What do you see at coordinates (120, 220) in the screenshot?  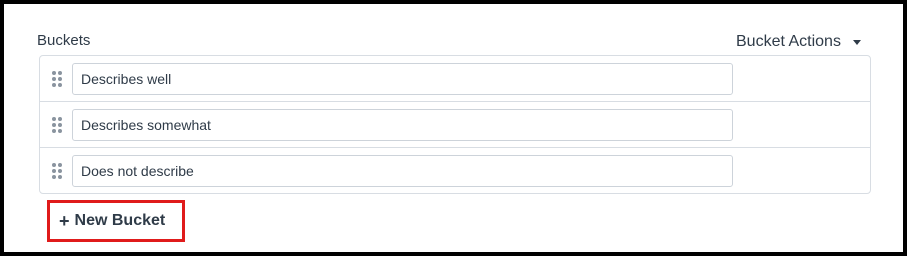 I see `new-bucket-label: New Bucket` at bounding box center [120, 220].